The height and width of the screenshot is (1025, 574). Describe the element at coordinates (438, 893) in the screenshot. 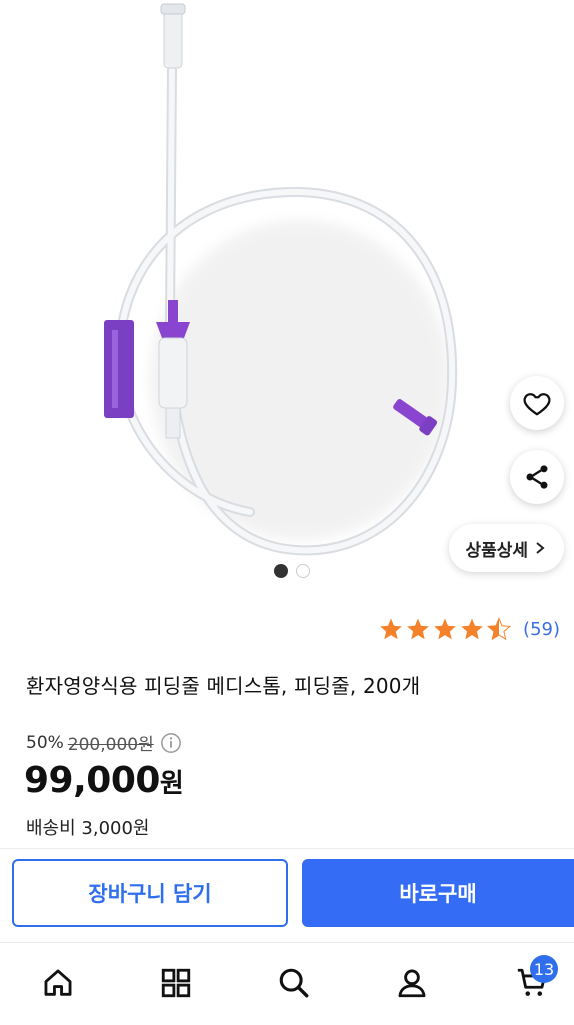

I see `buy-now-button: 바로구매` at that location.